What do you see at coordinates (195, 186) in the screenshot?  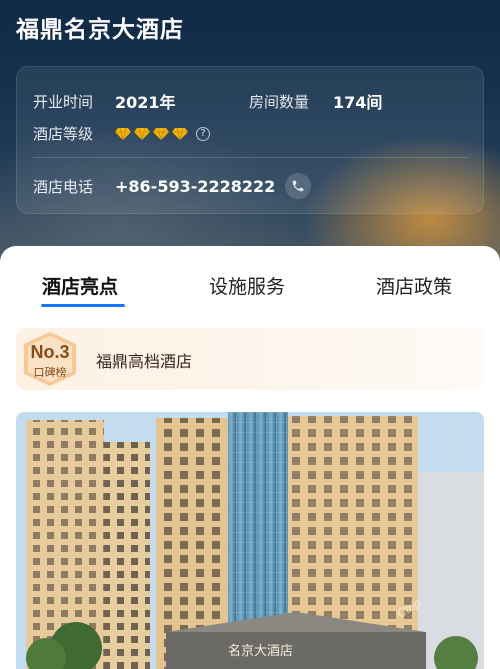 I see `phone-value: +86-593-2228222` at bounding box center [195, 186].